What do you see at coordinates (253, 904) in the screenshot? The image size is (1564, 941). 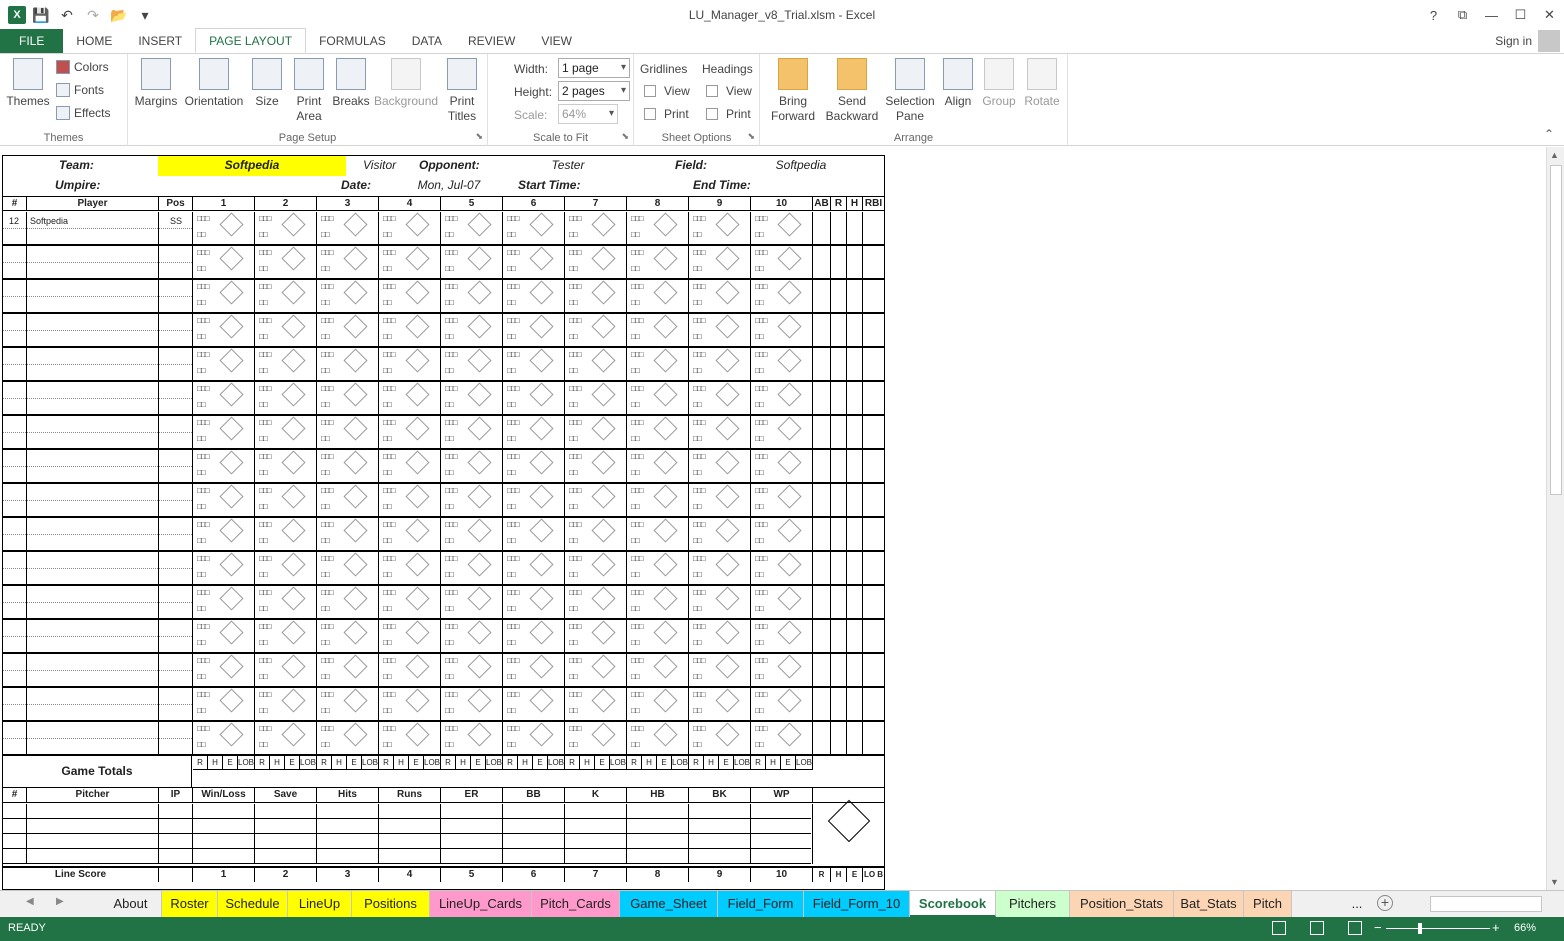 I see `sheet-tab-schedule: Schedule` at bounding box center [253, 904].